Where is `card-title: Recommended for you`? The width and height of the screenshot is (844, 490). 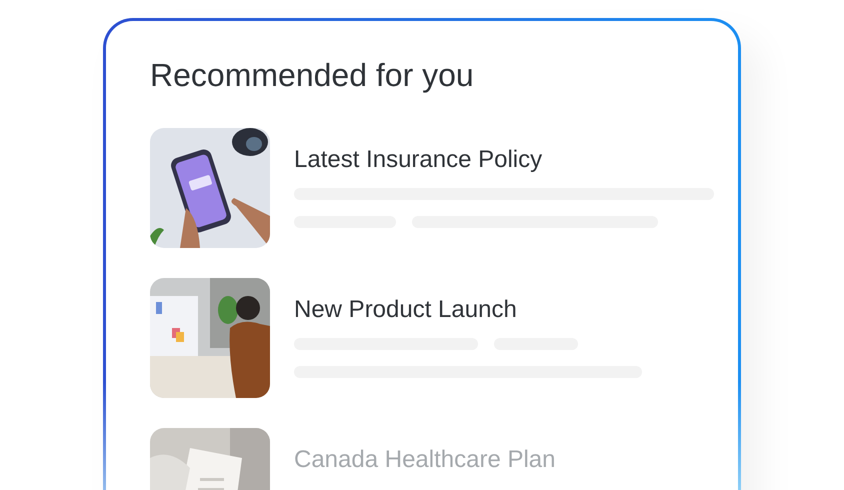 card-title: Recommended for you is located at coordinates (312, 75).